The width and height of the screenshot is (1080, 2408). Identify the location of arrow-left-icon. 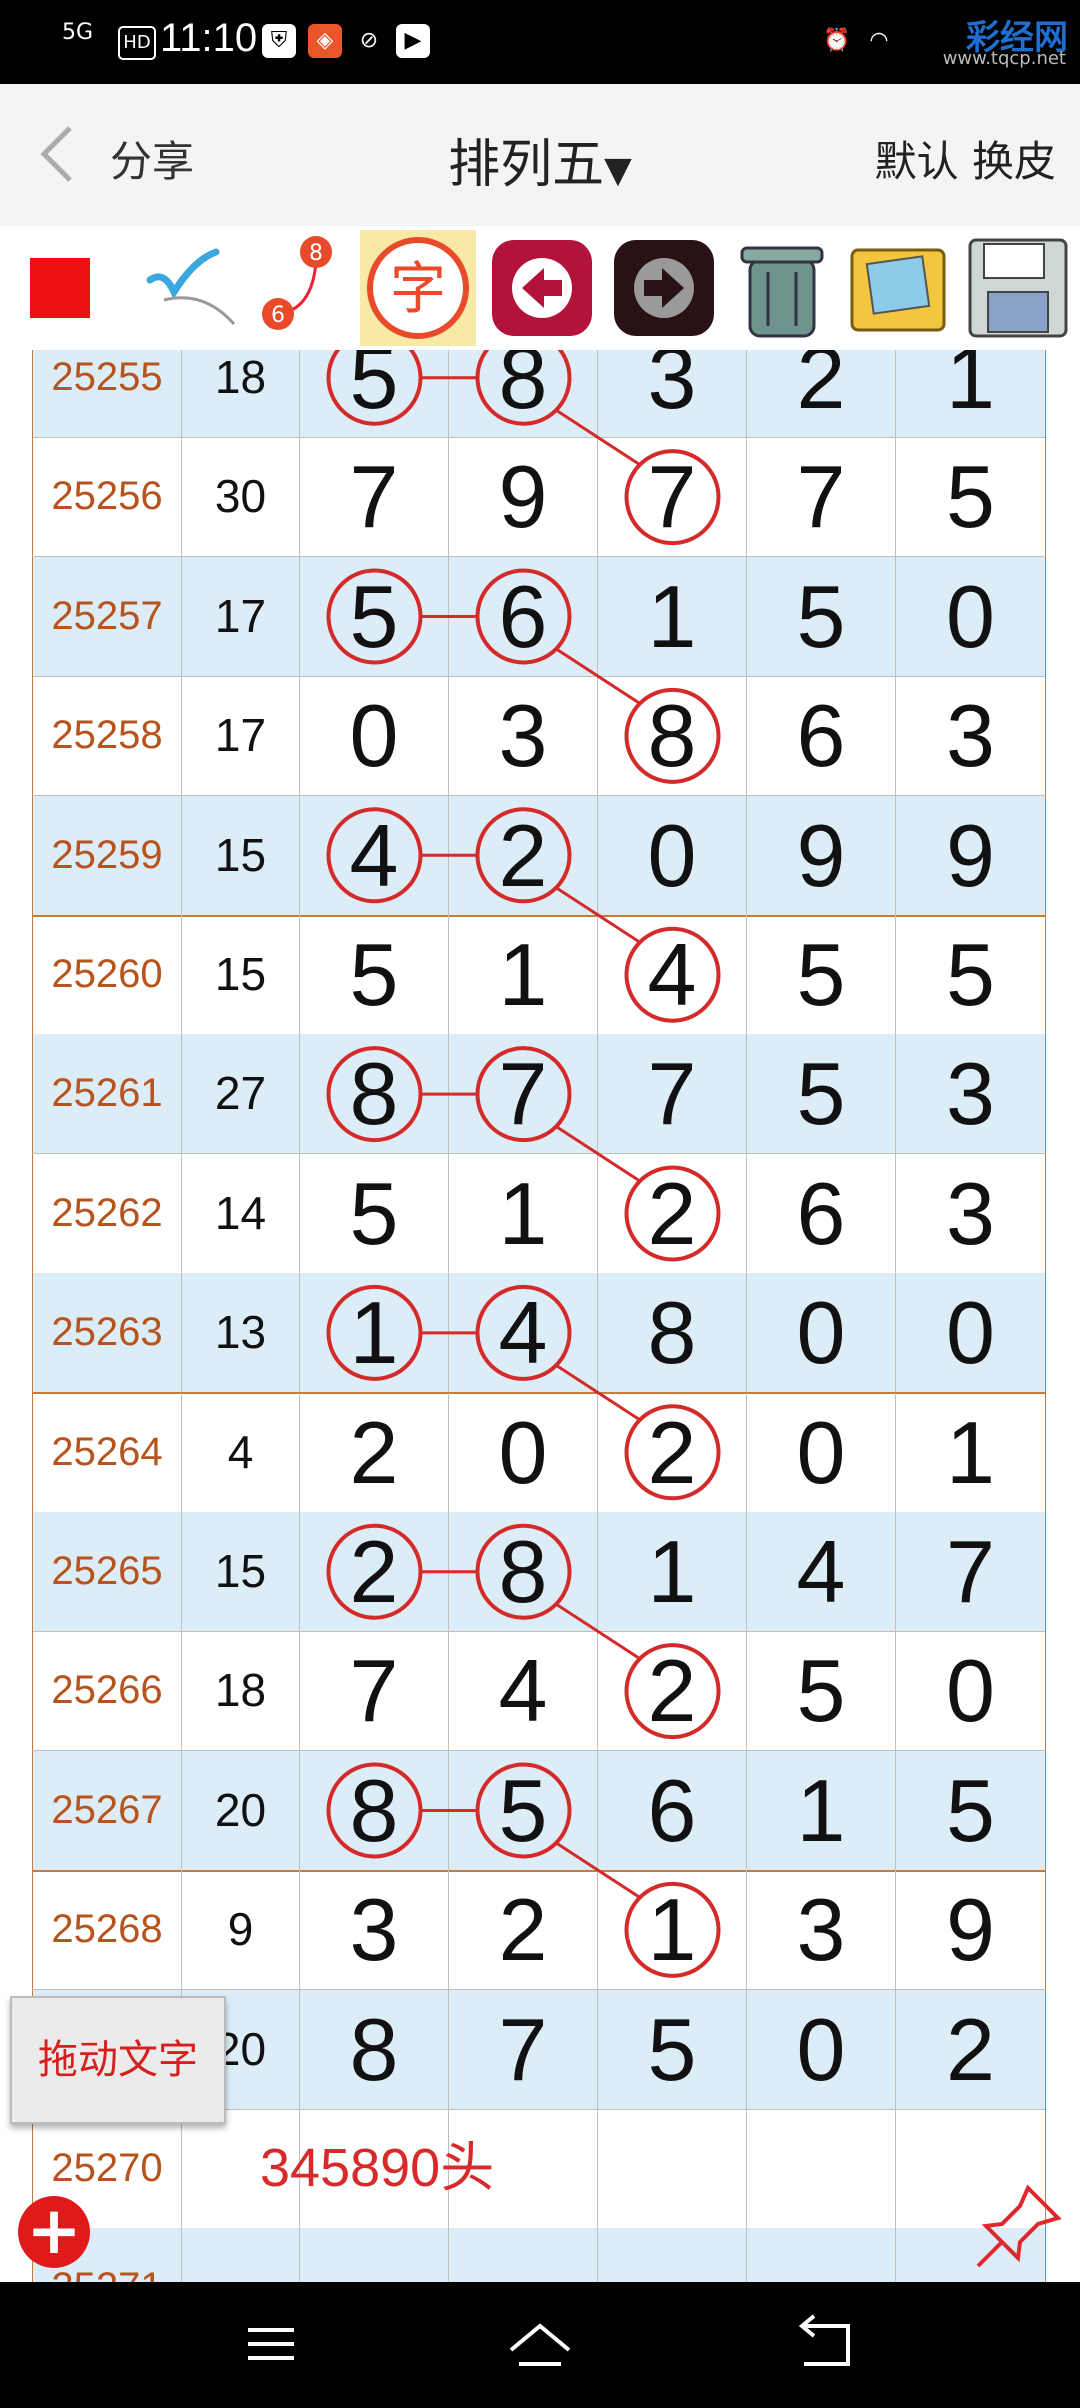
(542, 288).